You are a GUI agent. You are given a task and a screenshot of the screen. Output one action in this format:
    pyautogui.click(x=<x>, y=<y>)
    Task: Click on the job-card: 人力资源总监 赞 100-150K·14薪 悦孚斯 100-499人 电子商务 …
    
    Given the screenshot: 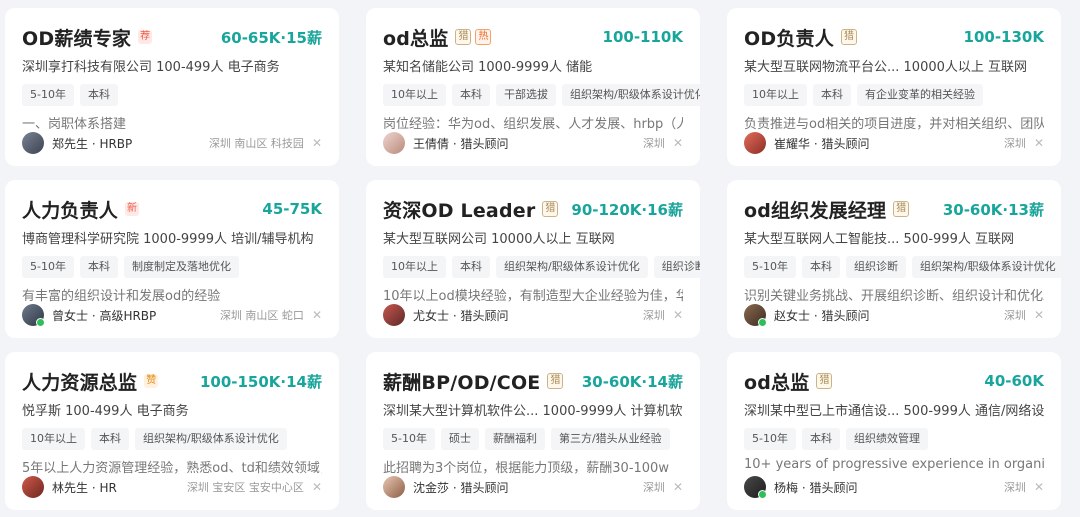 What is the action you would take?
    pyautogui.click(x=172, y=431)
    